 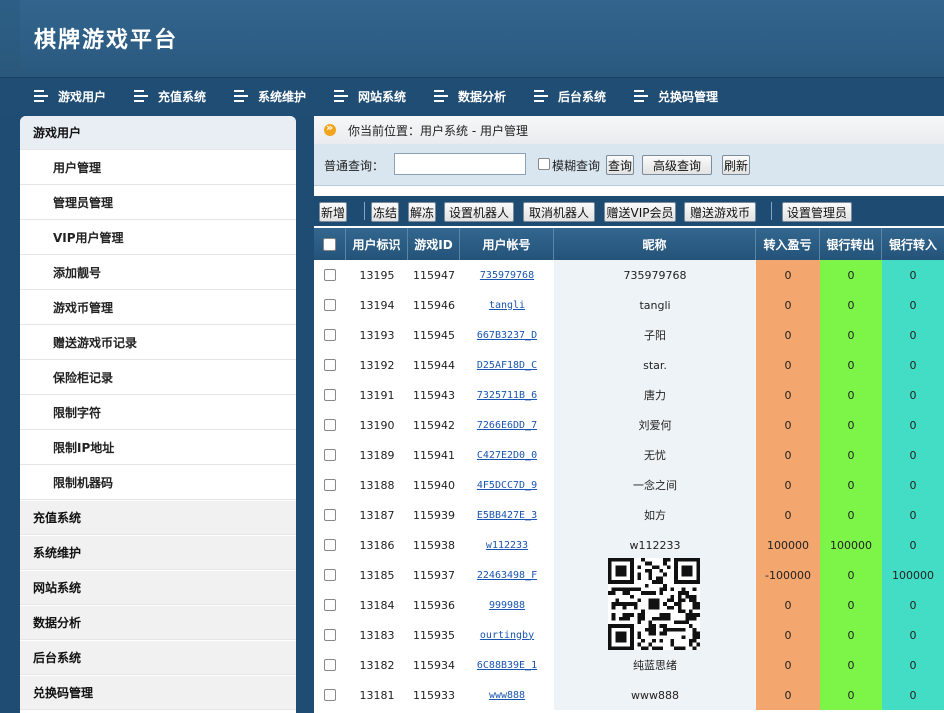 I want to click on sidebar-section-maintenance: 系统维护, so click(x=158, y=553).